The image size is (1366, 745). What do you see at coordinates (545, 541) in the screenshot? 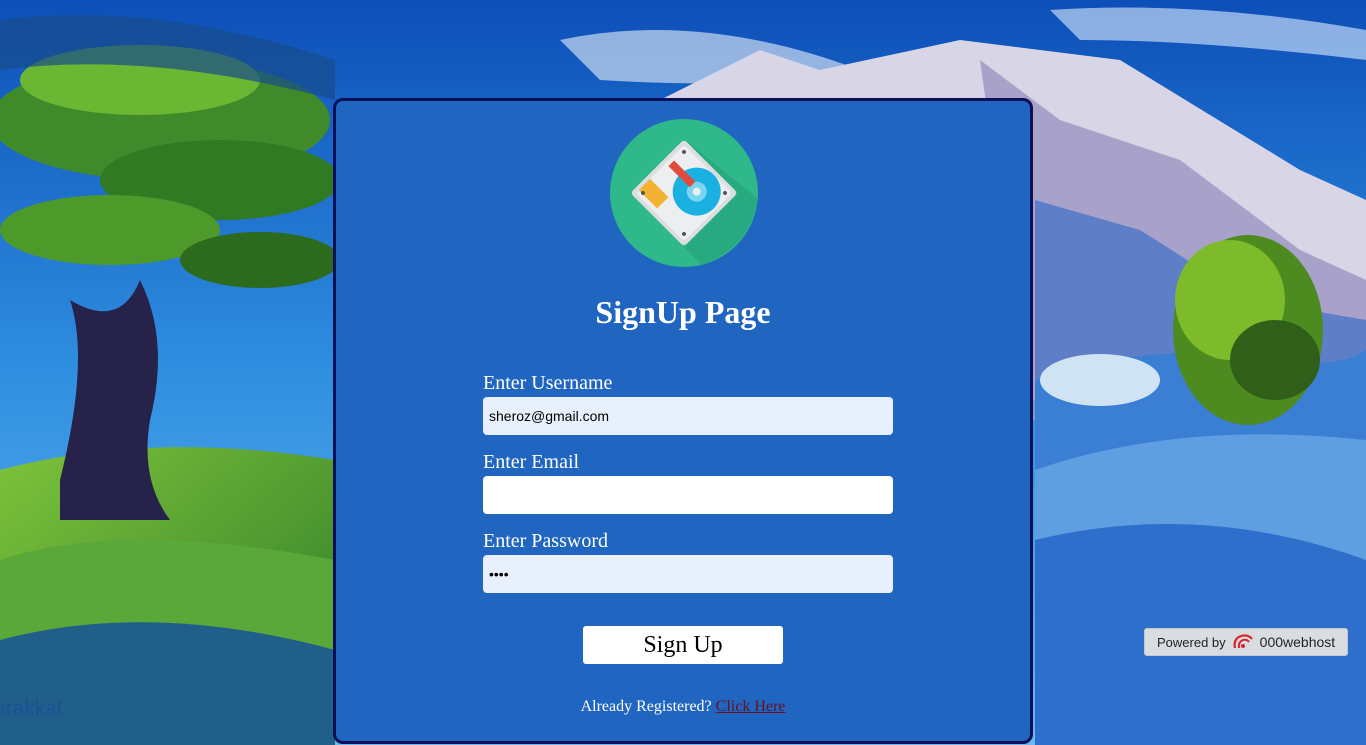
I see `password-label: Enter Password` at bounding box center [545, 541].